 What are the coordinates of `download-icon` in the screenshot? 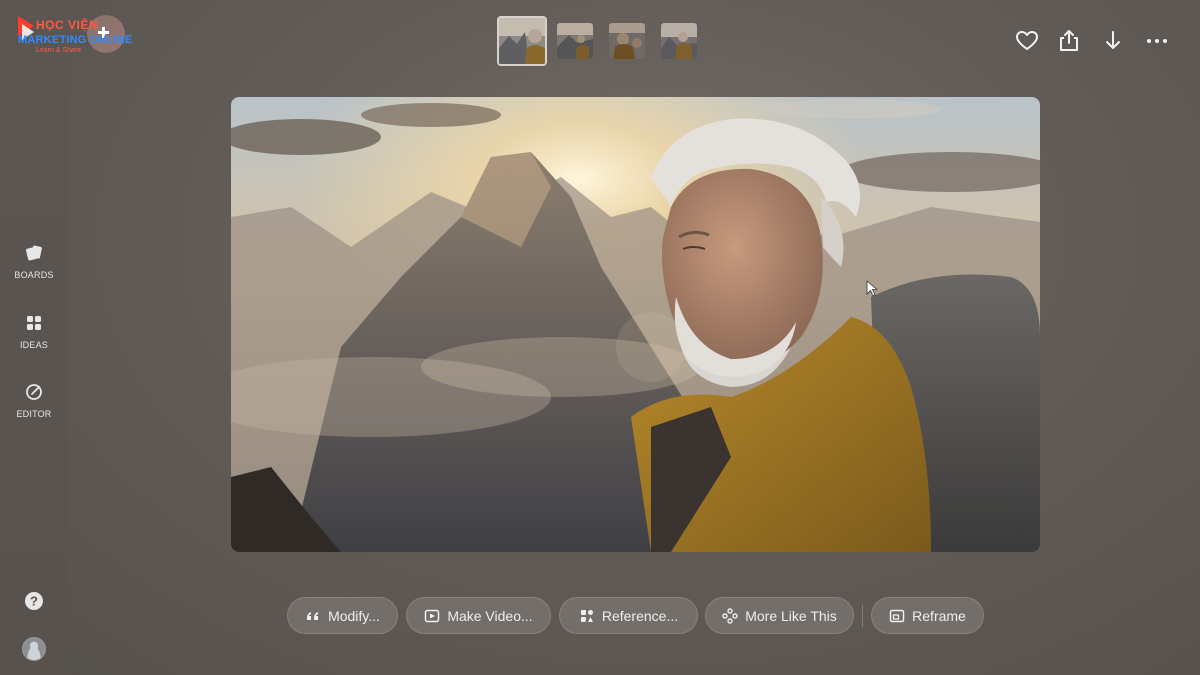 It's located at (1113, 41).